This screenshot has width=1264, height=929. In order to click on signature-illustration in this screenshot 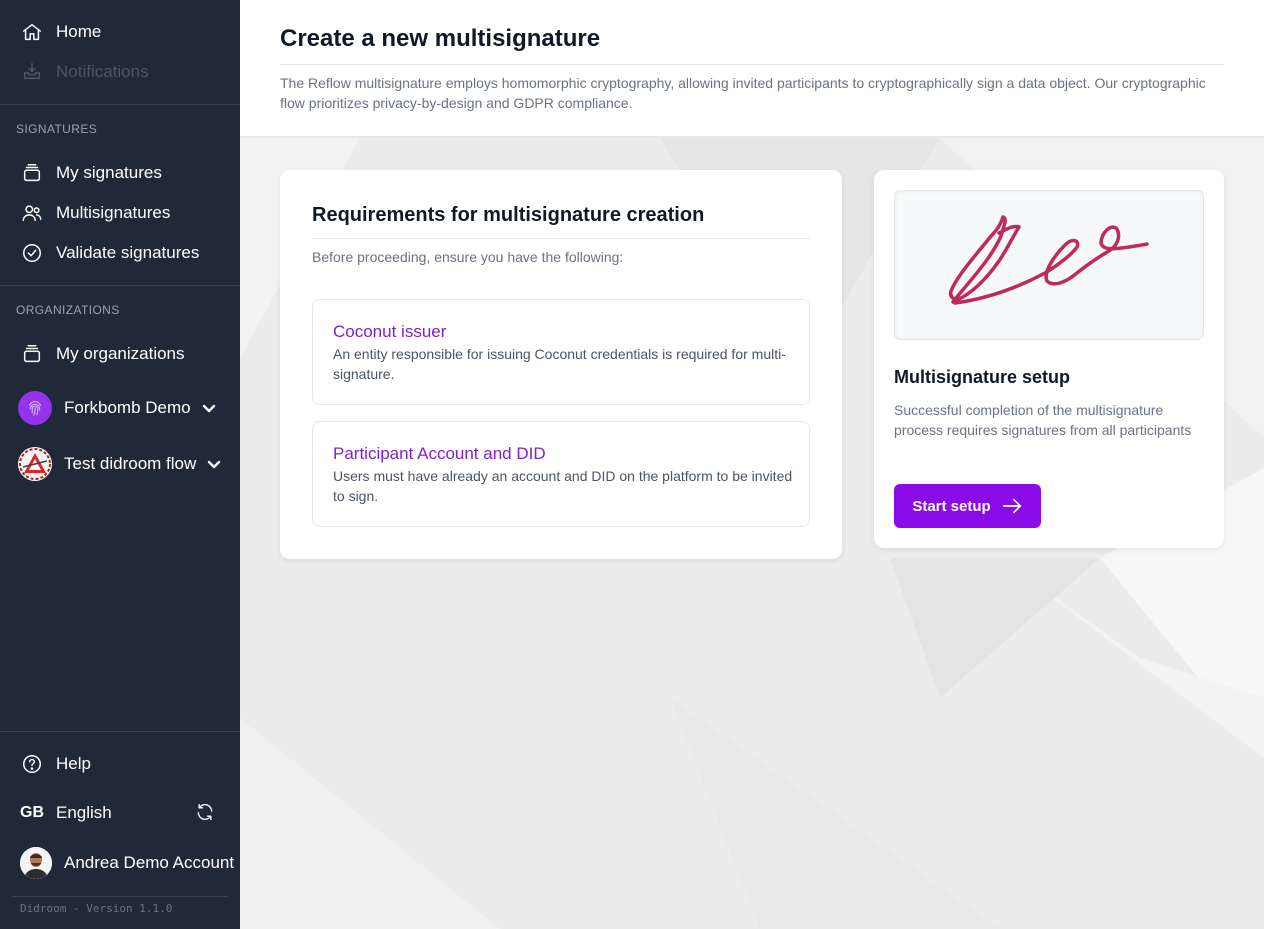, I will do `click(1049, 265)`.